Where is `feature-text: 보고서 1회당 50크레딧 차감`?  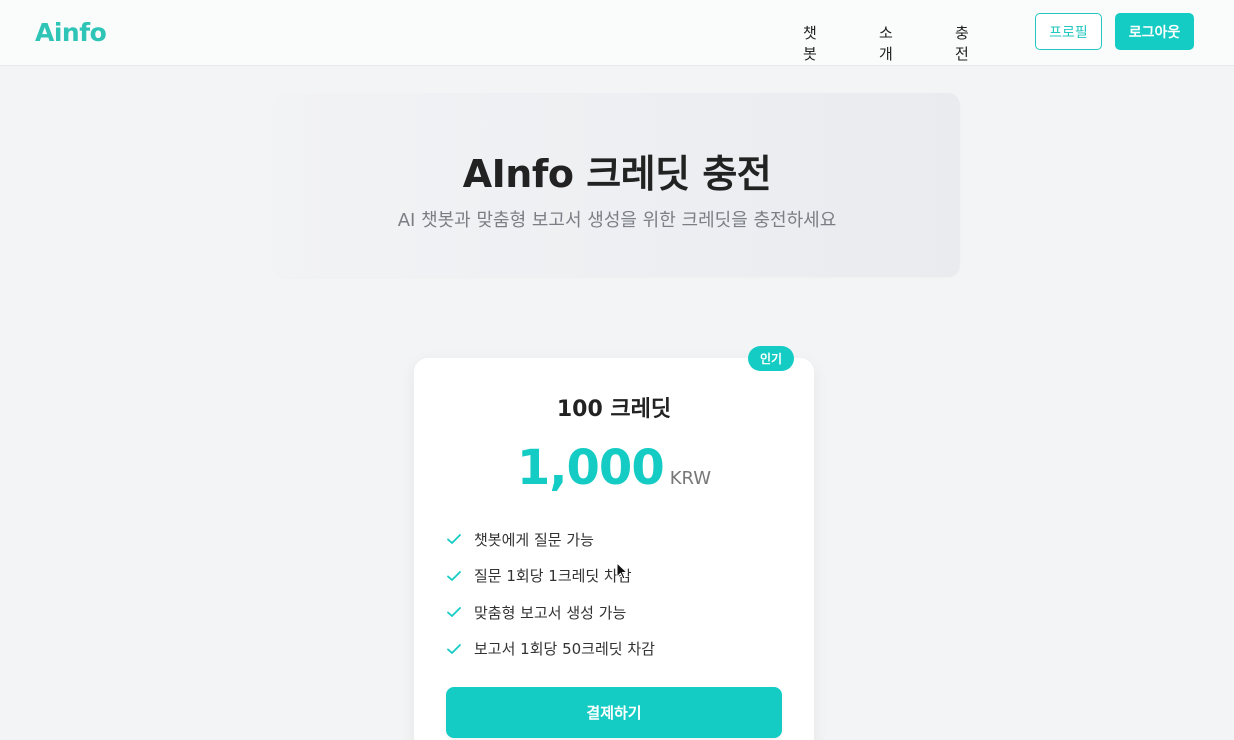
feature-text: 보고서 1회당 50크레딧 차감 is located at coordinates (564, 649).